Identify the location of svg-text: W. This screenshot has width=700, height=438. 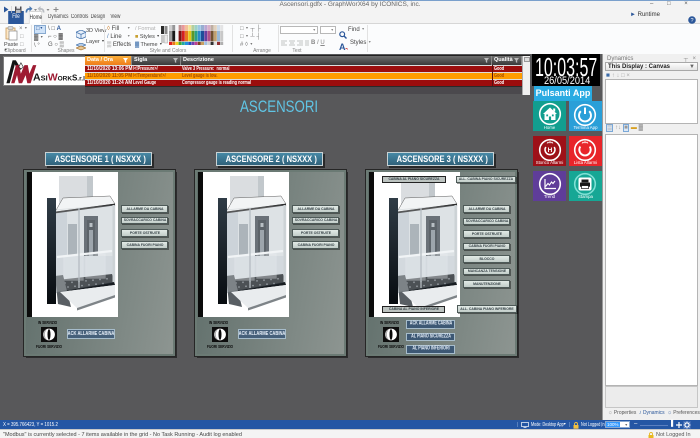
(53, 77).